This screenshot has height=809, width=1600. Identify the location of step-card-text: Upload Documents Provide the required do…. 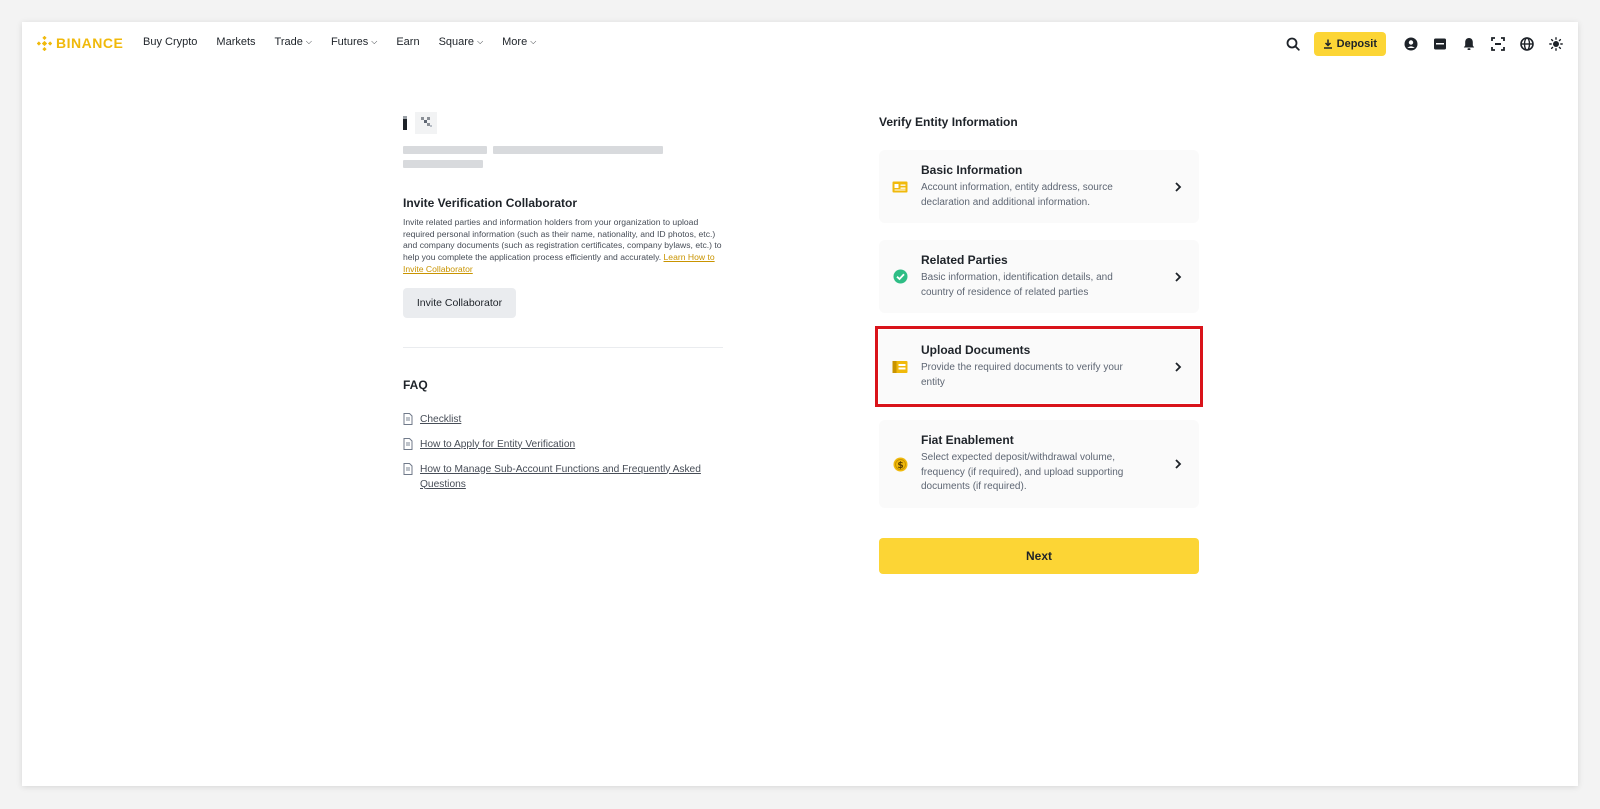
(1047, 366).